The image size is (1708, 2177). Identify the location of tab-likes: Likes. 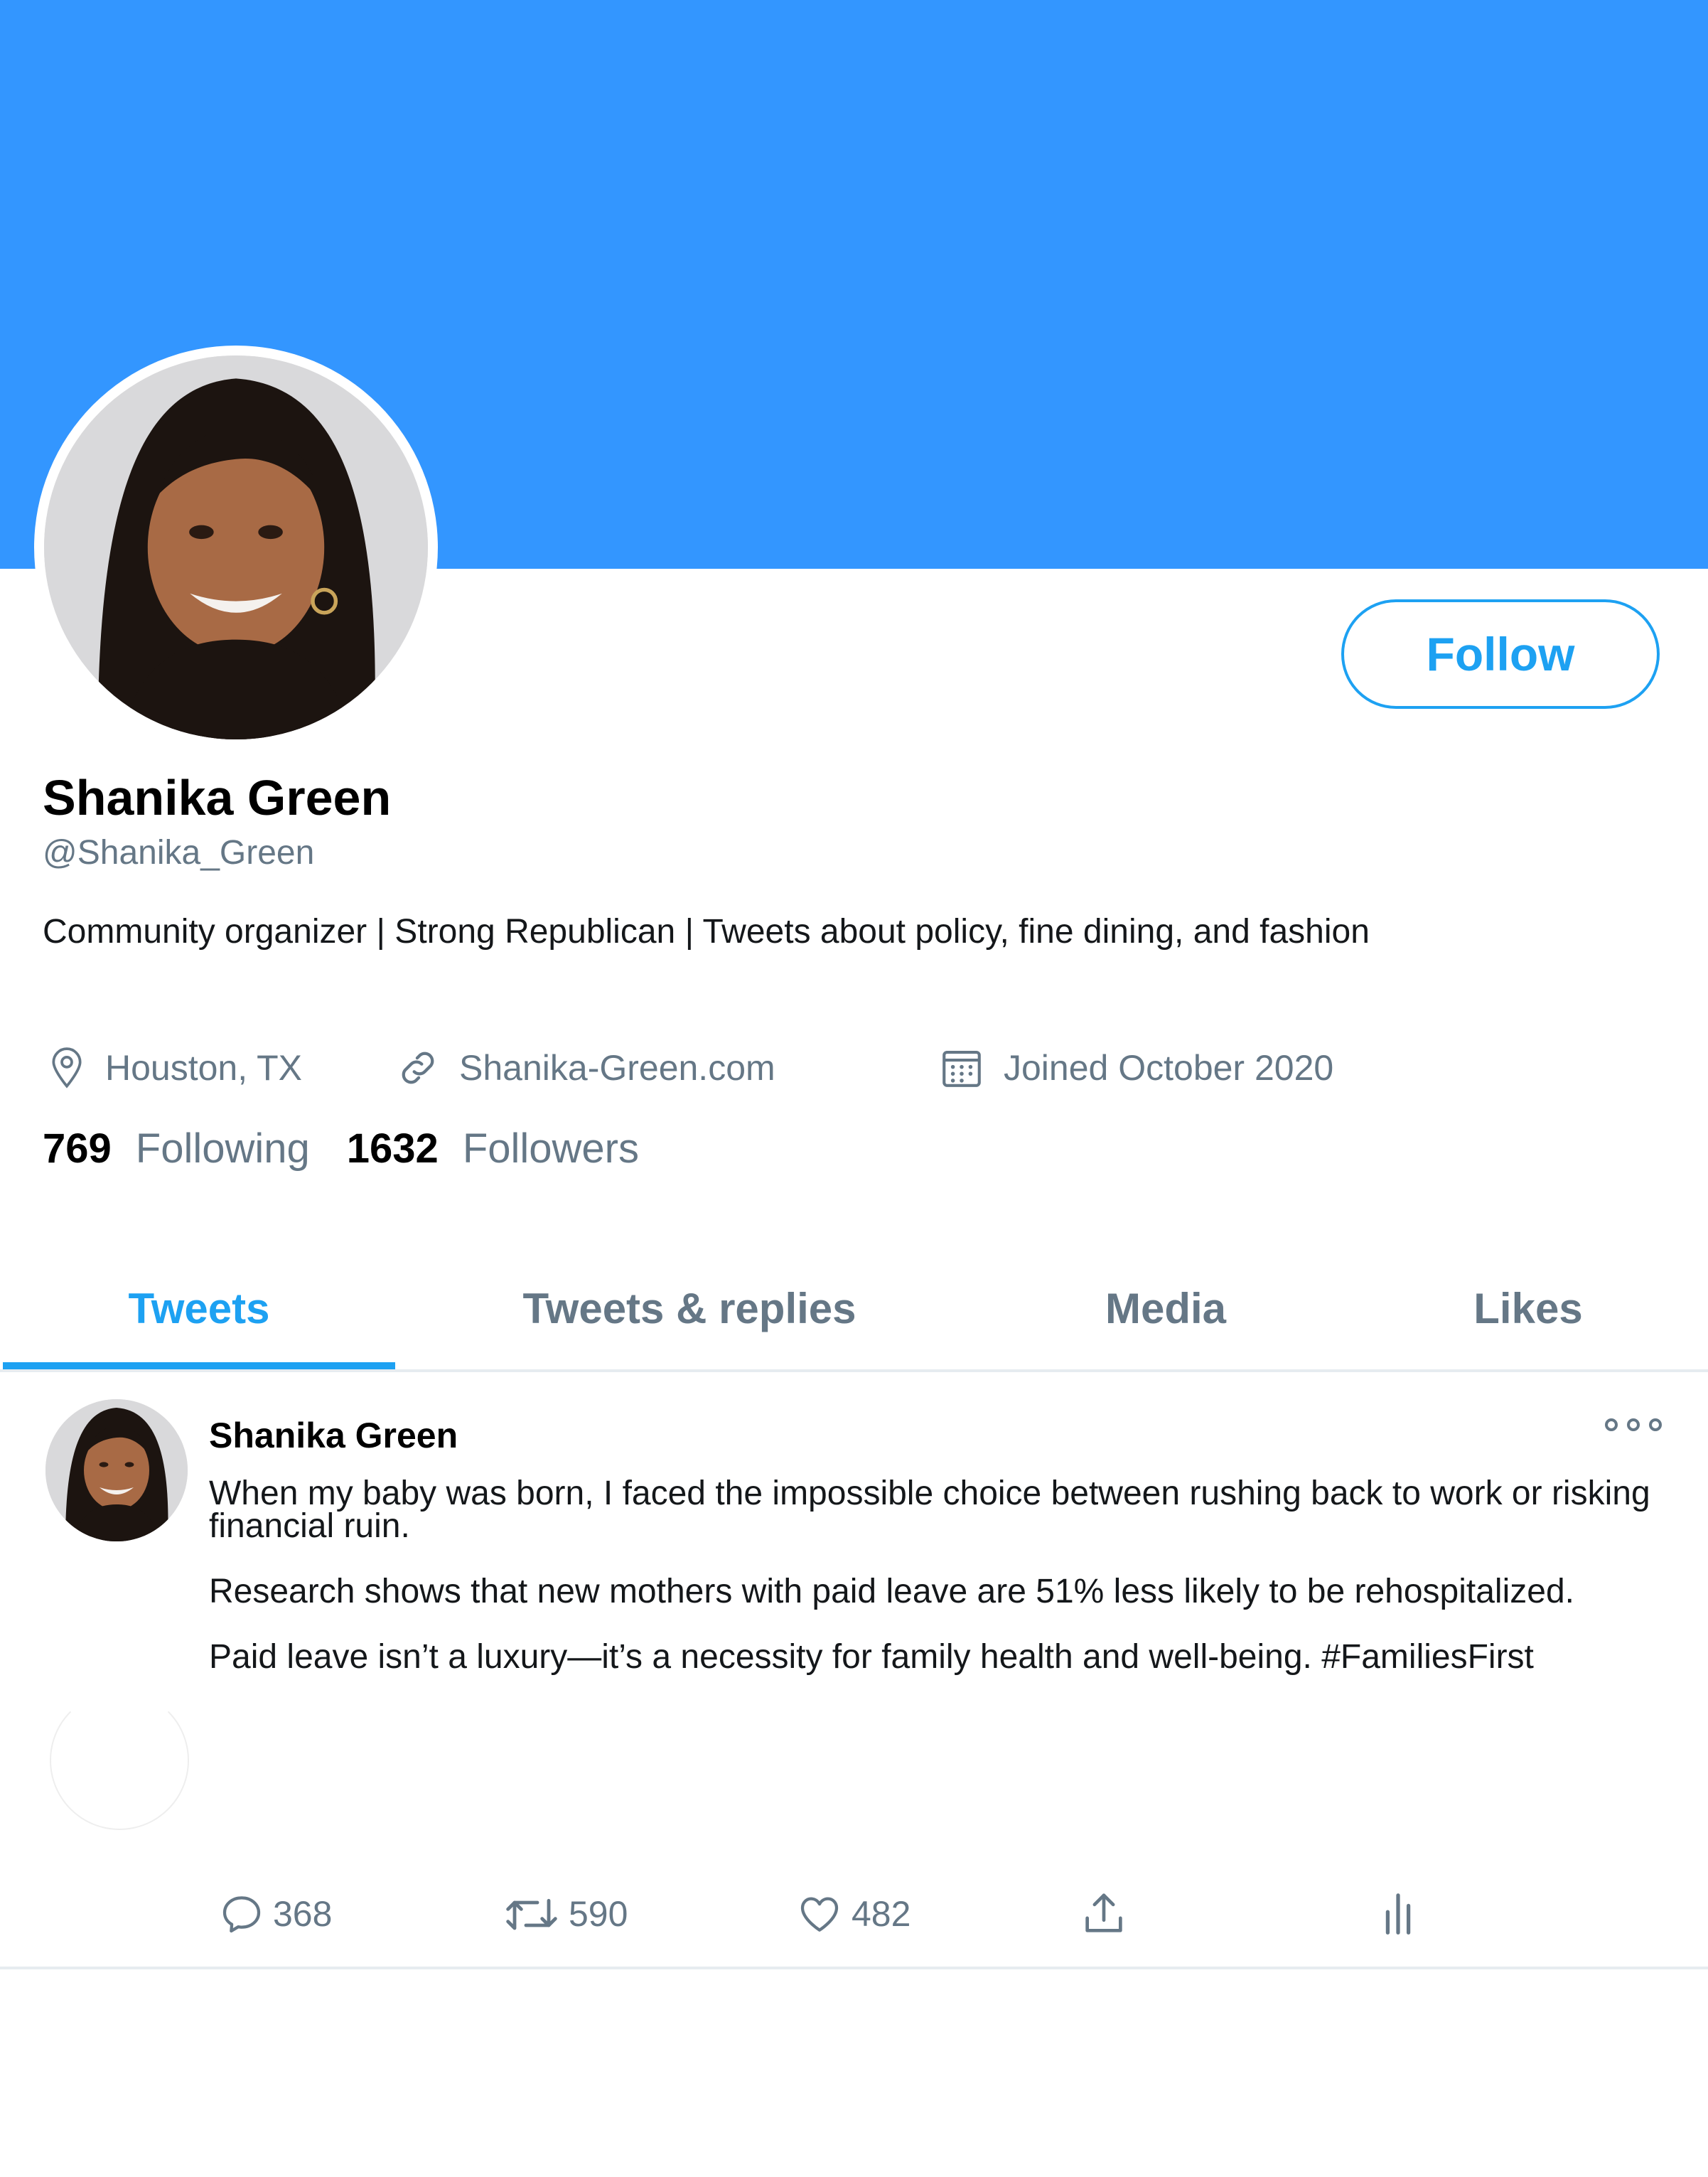
(1528, 1308).